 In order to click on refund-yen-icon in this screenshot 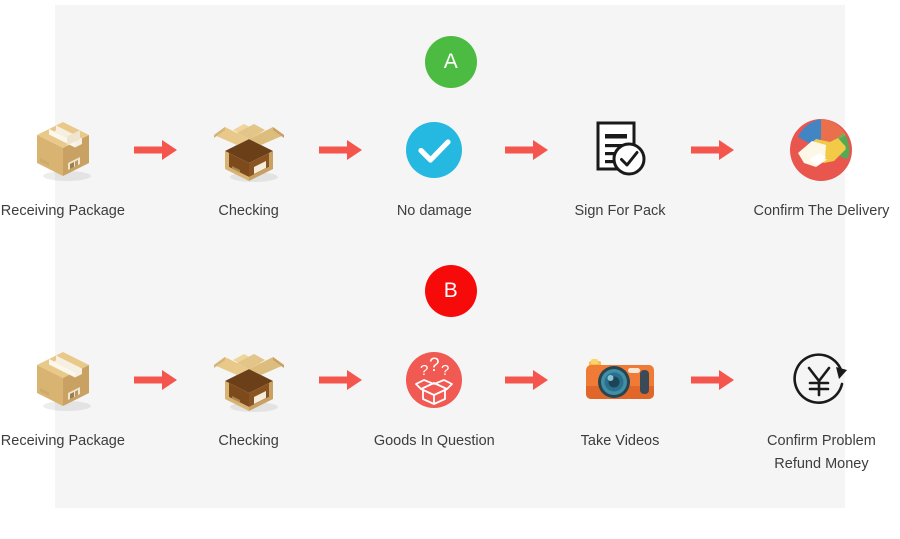, I will do `click(821, 380)`.